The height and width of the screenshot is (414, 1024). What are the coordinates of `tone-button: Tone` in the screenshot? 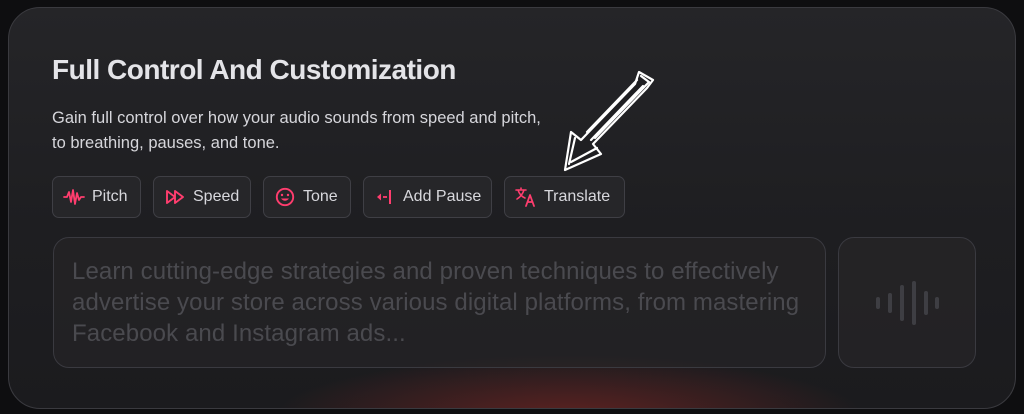 It's located at (307, 197).